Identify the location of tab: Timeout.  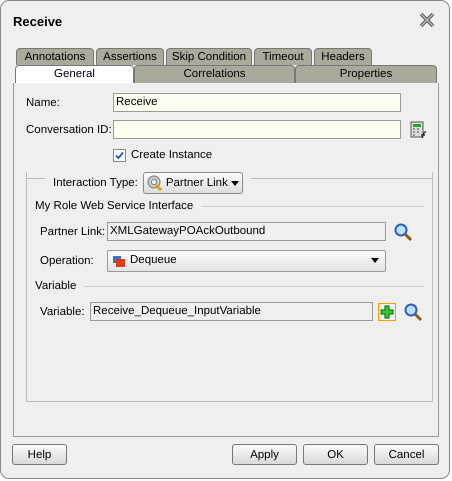
(283, 56).